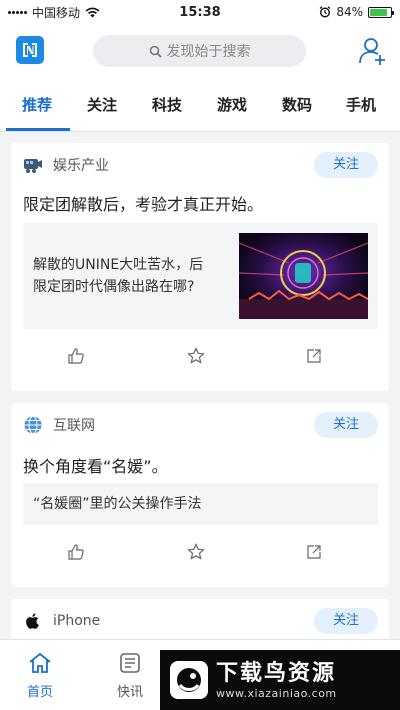  What do you see at coordinates (167, 104) in the screenshot?
I see `tab-tech: 科技` at bounding box center [167, 104].